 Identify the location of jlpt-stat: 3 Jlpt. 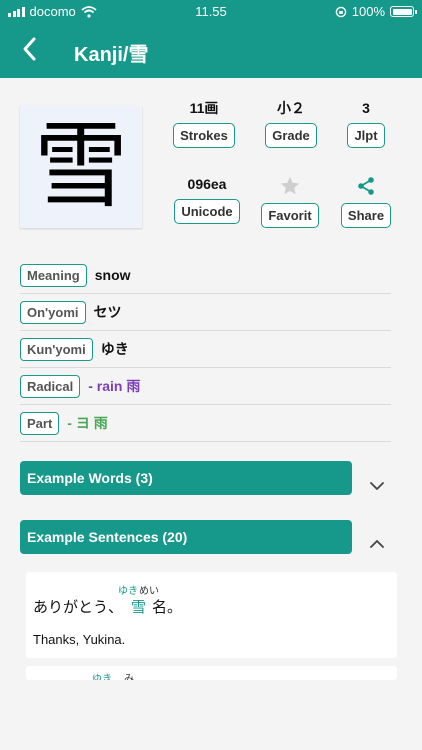
(366, 123).